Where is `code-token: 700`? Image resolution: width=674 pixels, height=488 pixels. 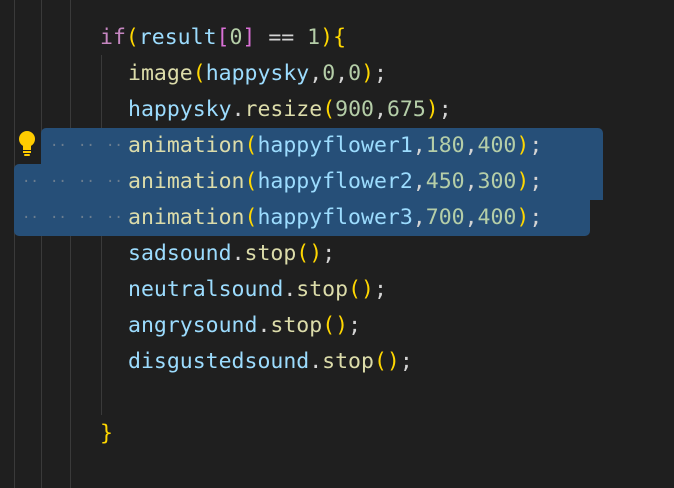 code-token: 700 is located at coordinates (445, 217).